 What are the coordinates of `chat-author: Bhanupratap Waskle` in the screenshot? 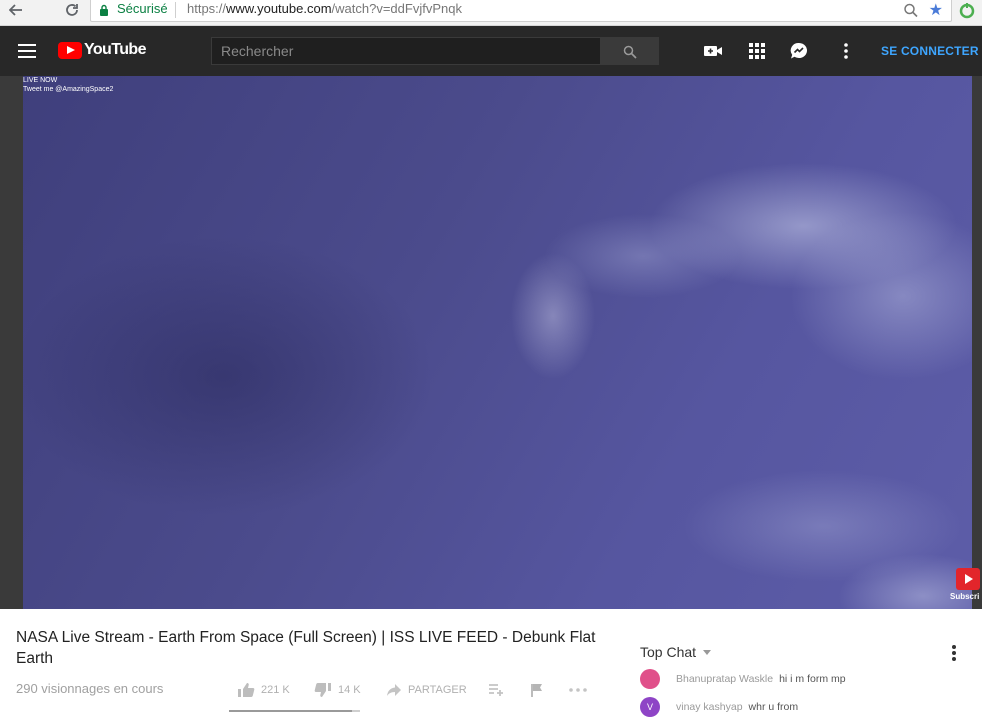 It's located at (724, 679).